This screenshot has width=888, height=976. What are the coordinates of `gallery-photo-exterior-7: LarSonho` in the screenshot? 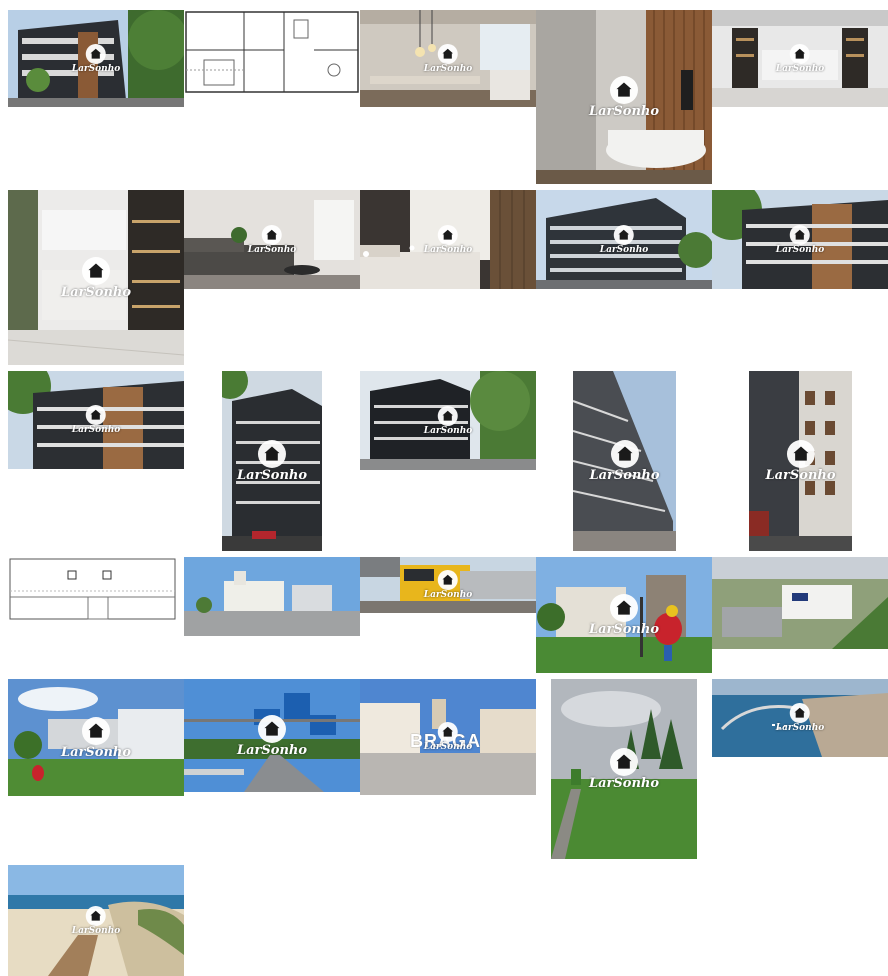 It's located at (624, 461).